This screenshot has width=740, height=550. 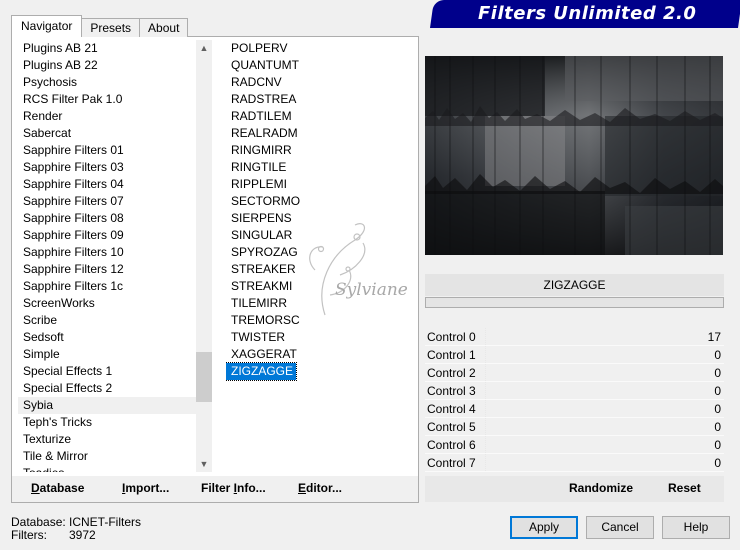 What do you see at coordinates (262, 65) in the screenshot?
I see `filter-item: QUANTUMT` at bounding box center [262, 65].